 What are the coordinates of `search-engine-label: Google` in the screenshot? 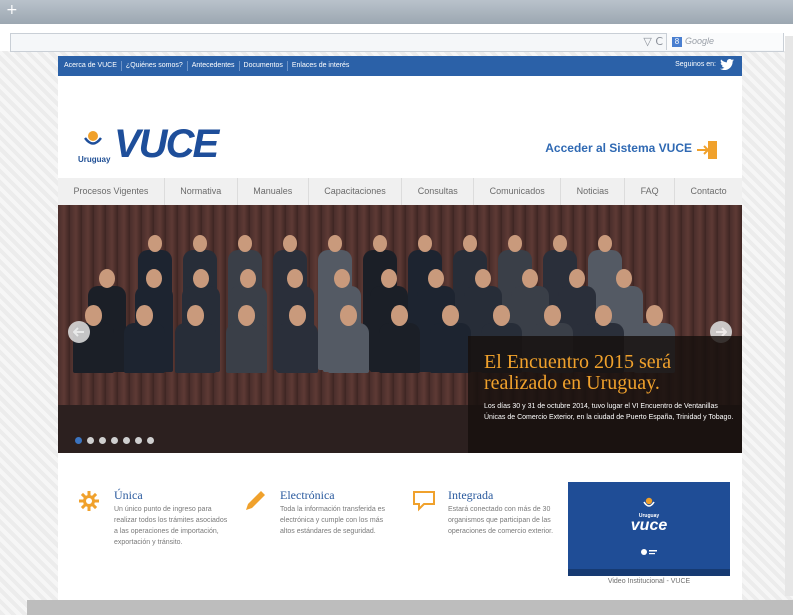 It's located at (700, 41).